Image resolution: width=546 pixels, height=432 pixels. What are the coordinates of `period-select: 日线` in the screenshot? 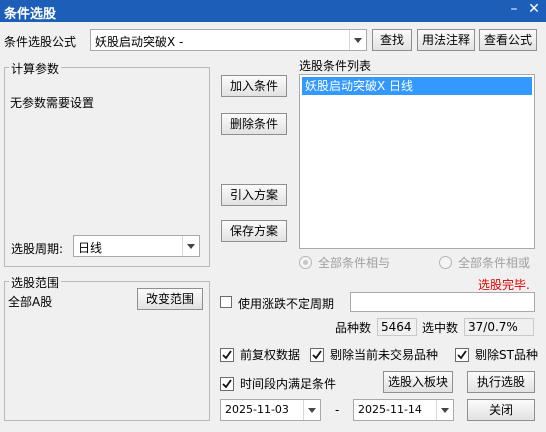 It's located at (136, 246).